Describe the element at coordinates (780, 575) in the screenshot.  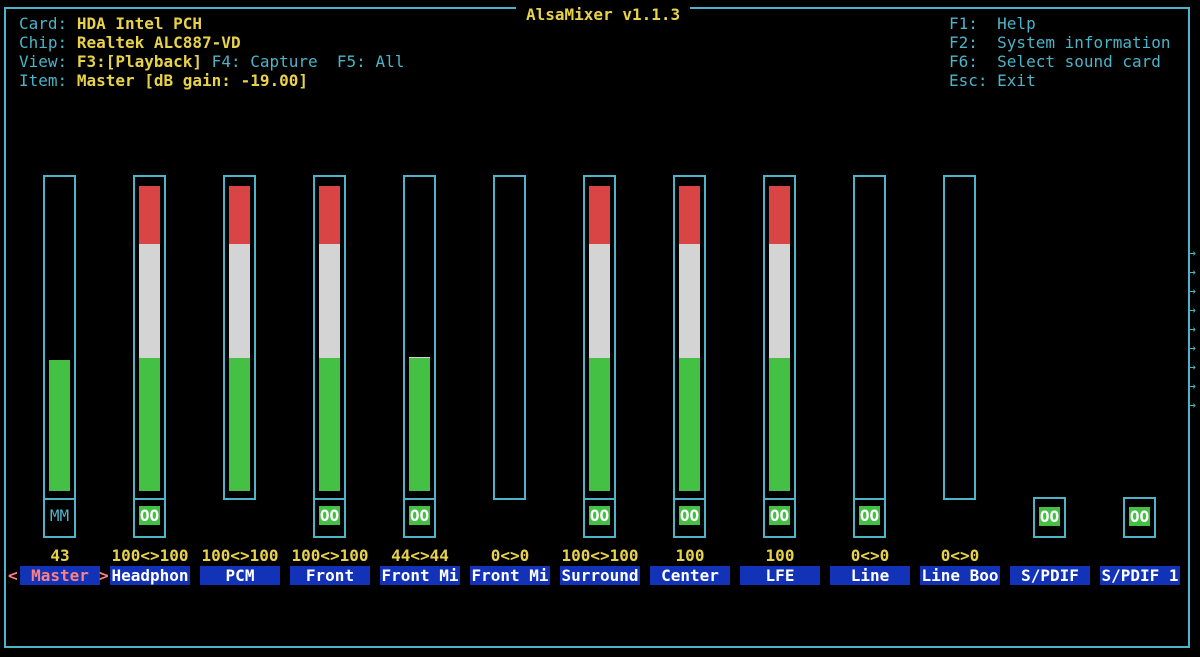
I see `channel-name: LFE` at that location.